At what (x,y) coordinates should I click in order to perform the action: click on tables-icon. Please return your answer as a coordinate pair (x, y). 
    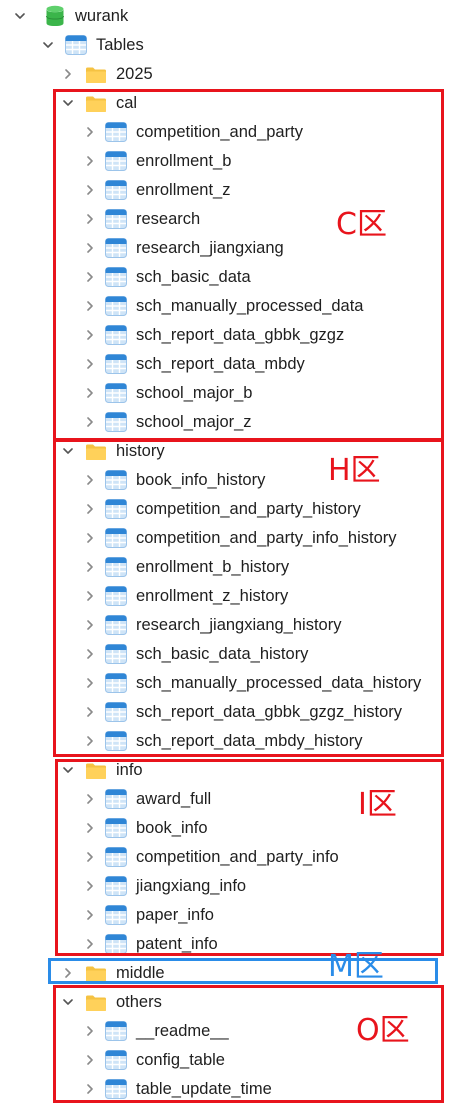
    Looking at the image, I should click on (76, 45).